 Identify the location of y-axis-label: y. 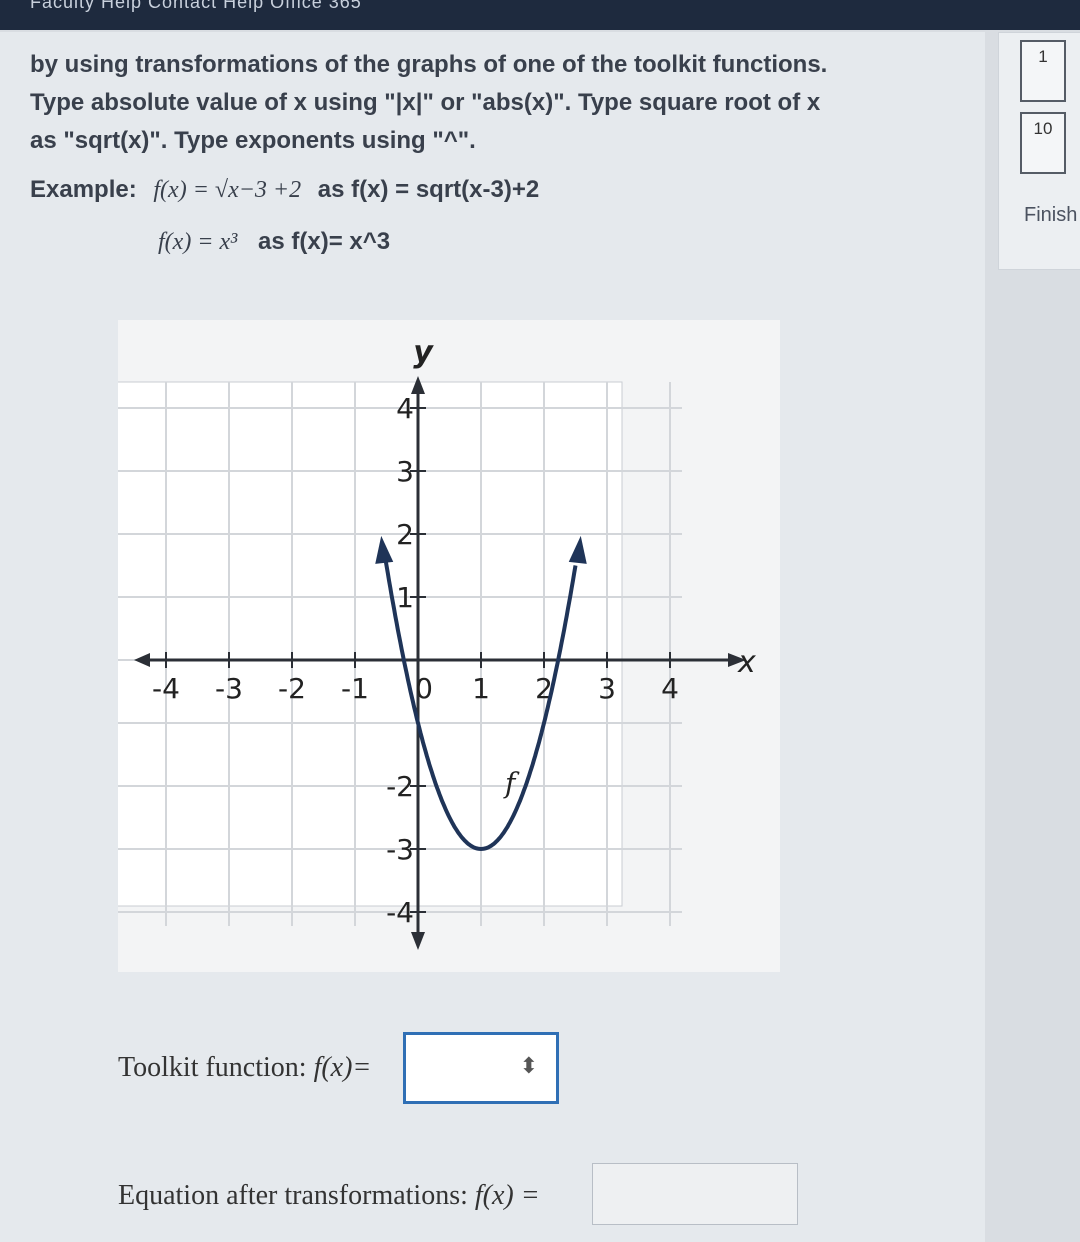
(423, 352).